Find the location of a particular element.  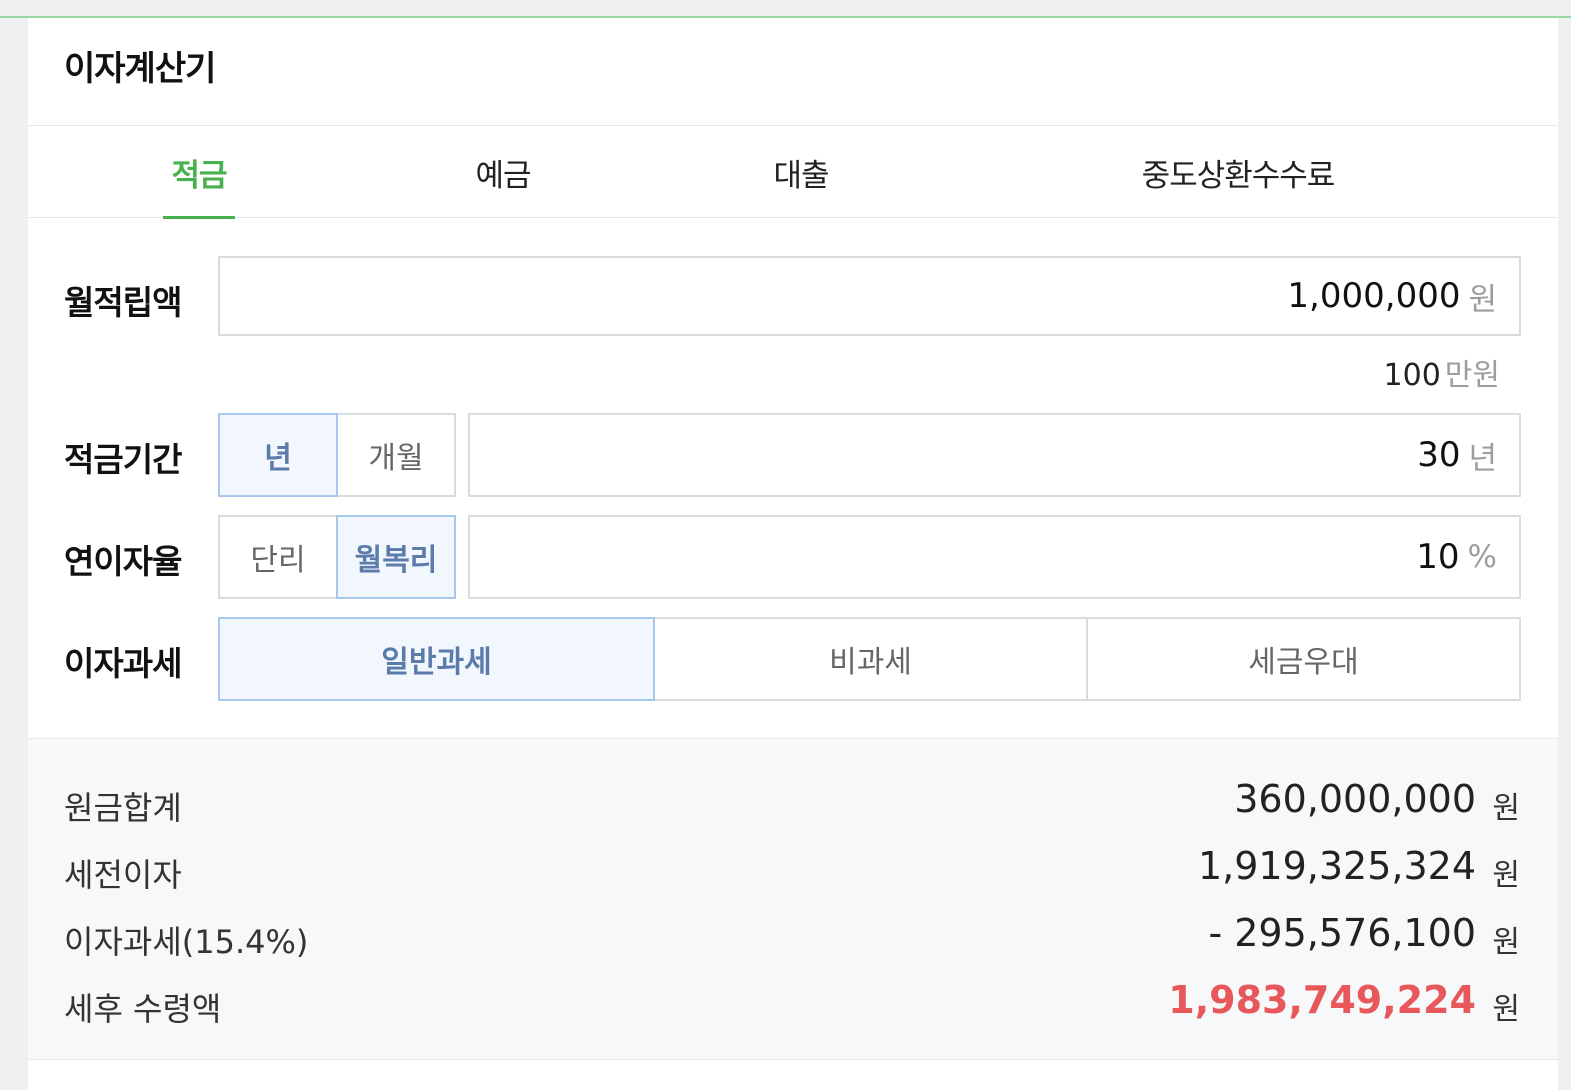

tab-prepayment-fee: 중도상환수수료 is located at coordinates (1238, 172).